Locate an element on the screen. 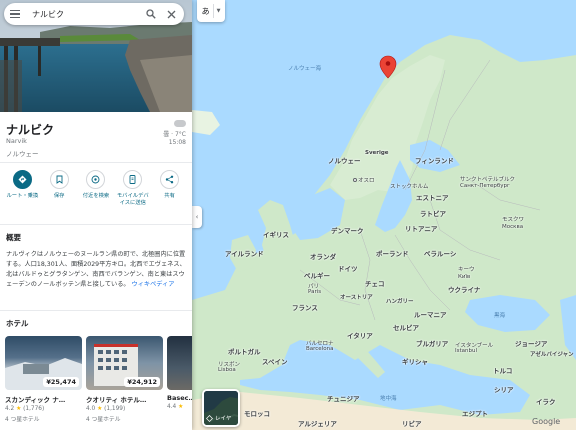 This screenshot has height=430, width=576. caret-down-icon: ▼ is located at coordinates (218, 11).